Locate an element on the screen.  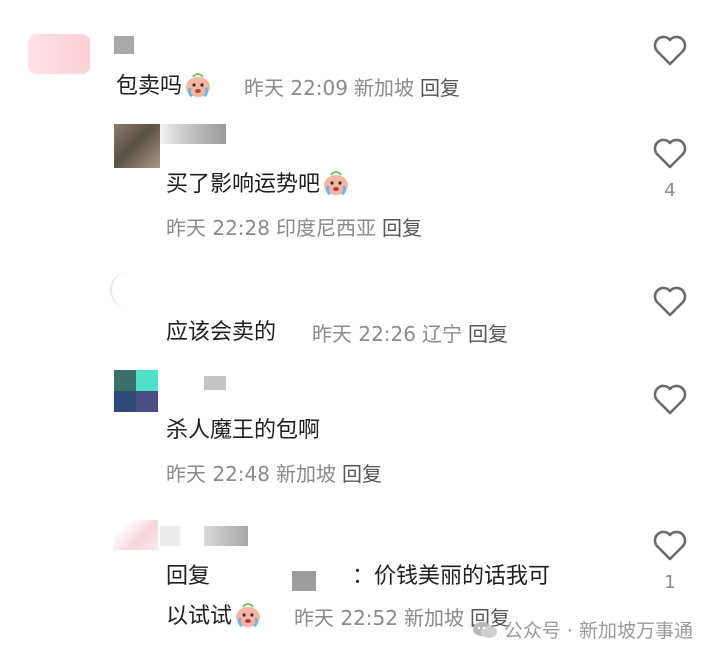
comment-text: 以试试 is located at coordinates (214, 617).